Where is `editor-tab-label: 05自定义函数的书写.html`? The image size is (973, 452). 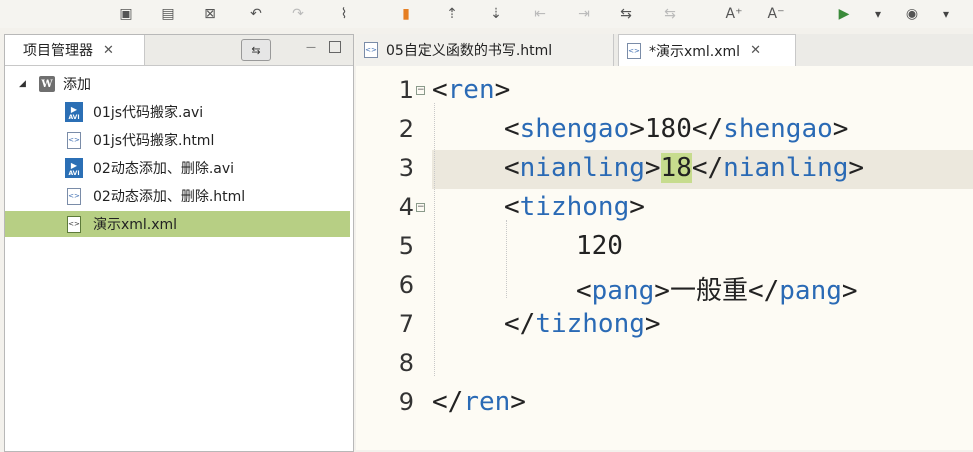
editor-tab-label: 05自定义函数的书写.html is located at coordinates (469, 51).